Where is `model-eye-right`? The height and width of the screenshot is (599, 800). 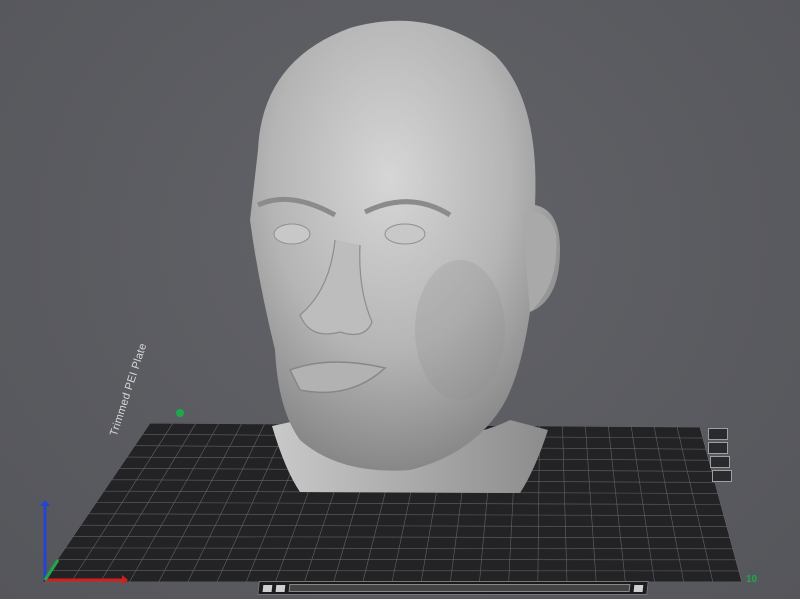 model-eye-right is located at coordinates (405, 234).